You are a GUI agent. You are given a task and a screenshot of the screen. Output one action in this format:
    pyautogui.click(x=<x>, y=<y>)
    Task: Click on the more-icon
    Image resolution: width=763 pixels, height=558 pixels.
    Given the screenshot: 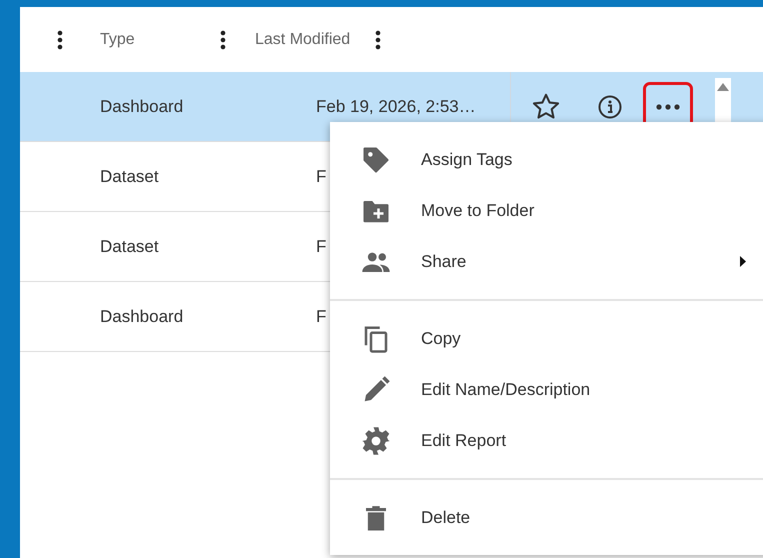 What is the action you would take?
    pyautogui.click(x=668, y=107)
    